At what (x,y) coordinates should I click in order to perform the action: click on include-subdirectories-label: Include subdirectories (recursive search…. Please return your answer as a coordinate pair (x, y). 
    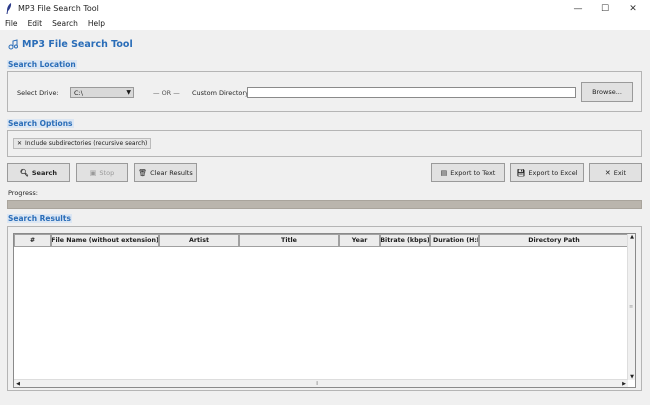
    Looking at the image, I should click on (86, 143).